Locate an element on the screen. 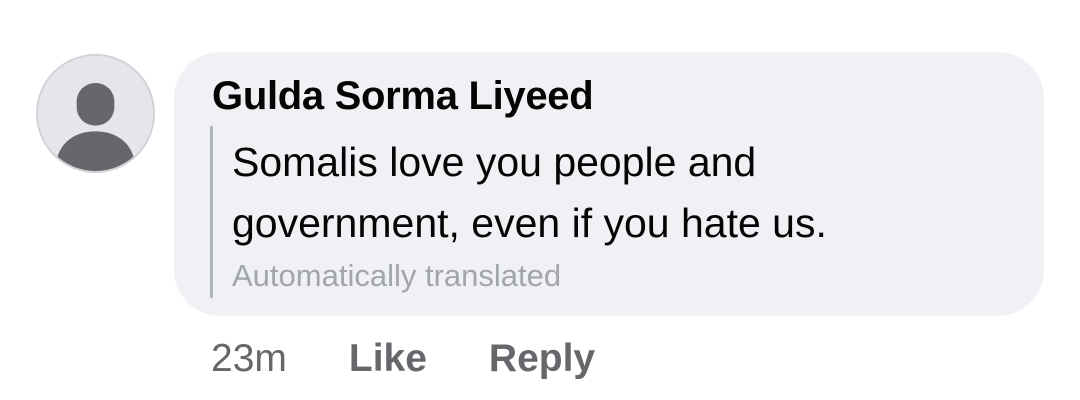  avatar is located at coordinates (95, 113).